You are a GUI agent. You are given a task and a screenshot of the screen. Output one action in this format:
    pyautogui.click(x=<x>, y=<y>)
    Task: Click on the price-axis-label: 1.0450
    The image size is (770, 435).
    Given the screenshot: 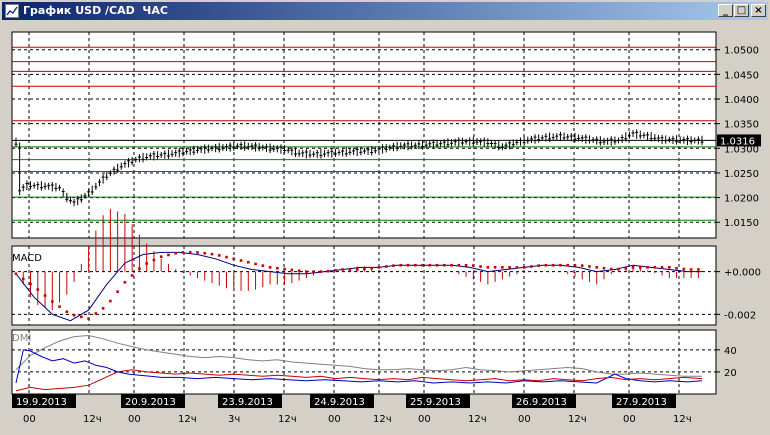 What is the action you would take?
    pyautogui.click(x=741, y=75)
    